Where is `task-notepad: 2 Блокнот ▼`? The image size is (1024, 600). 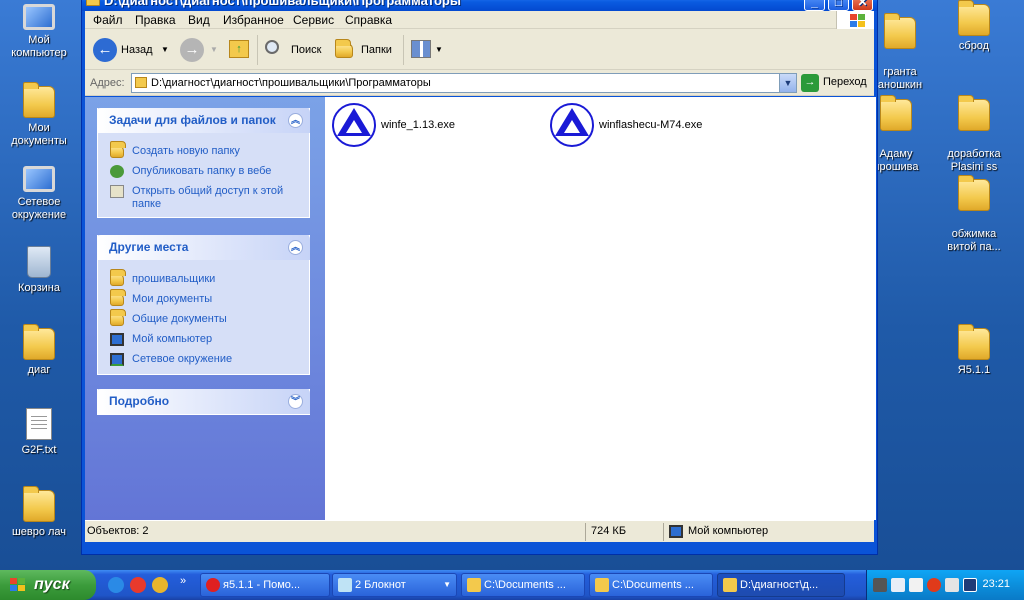
task-notepad: 2 Блокнот ▼ is located at coordinates (394, 585).